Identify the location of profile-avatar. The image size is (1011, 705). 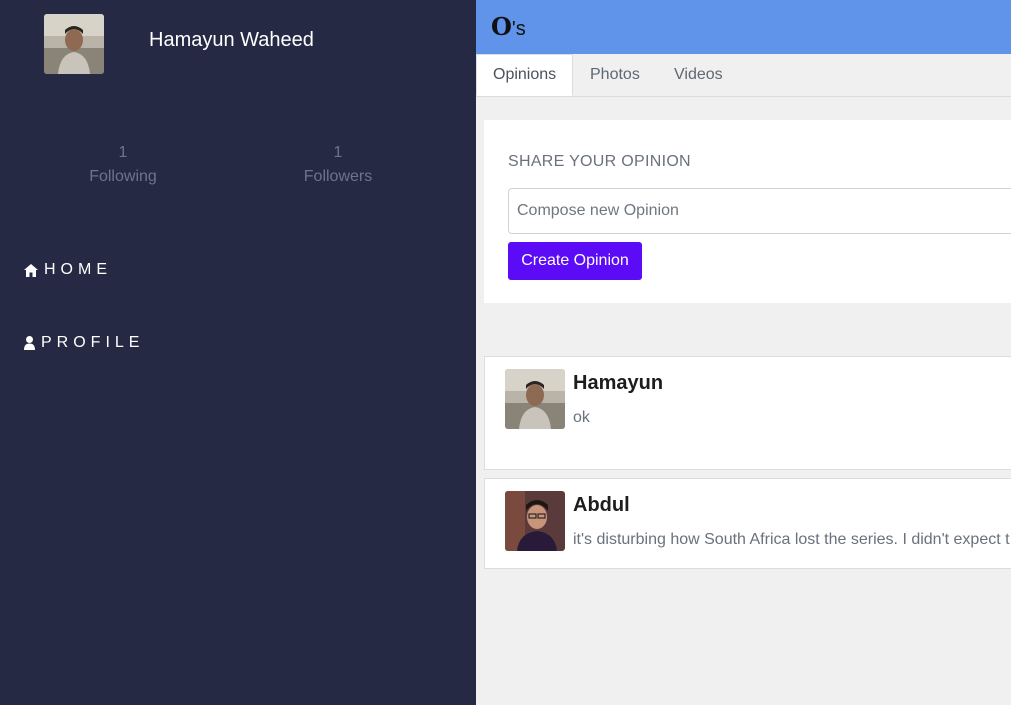
(74, 44).